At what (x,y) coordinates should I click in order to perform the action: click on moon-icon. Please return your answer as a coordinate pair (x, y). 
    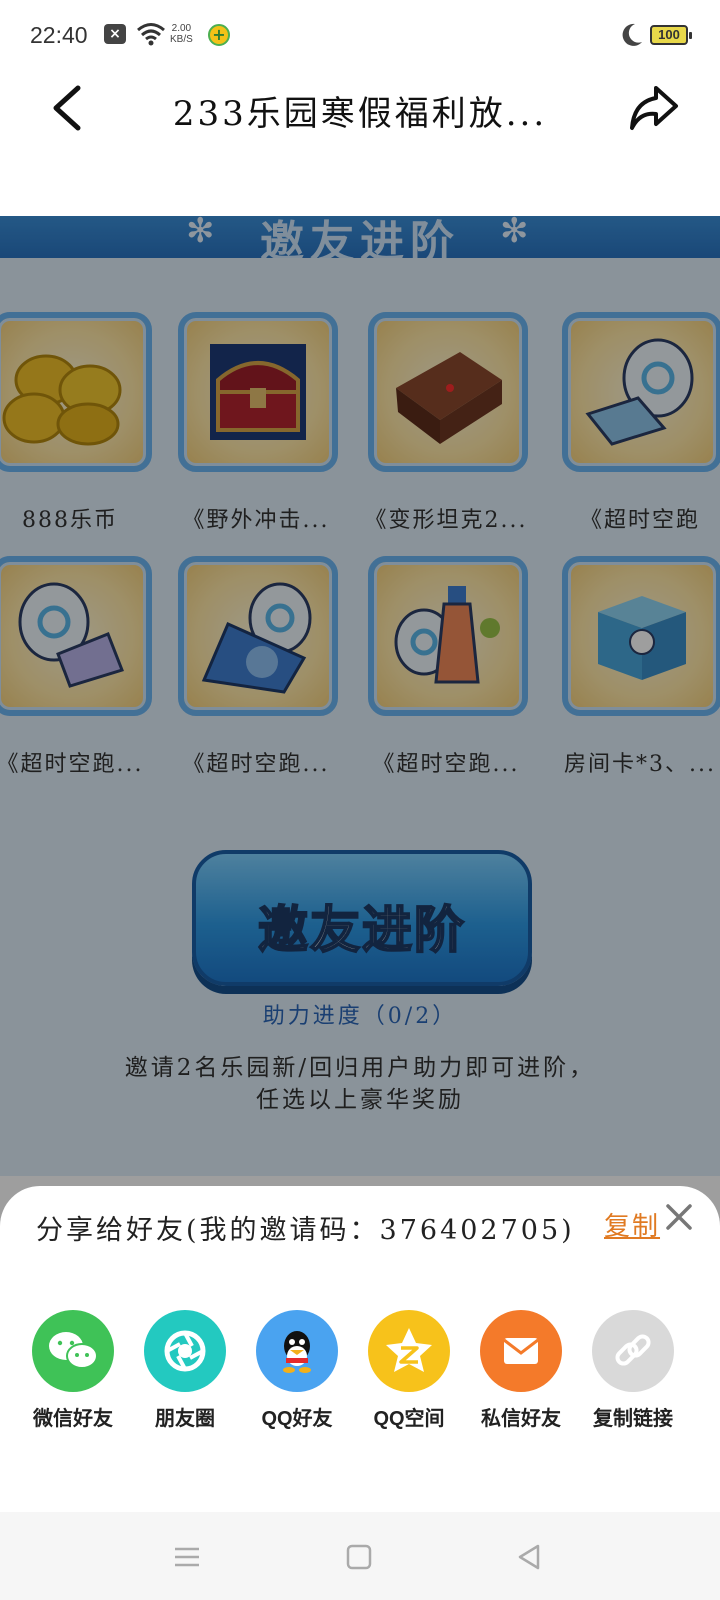
    Looking at the image, I should click on (632, 34).